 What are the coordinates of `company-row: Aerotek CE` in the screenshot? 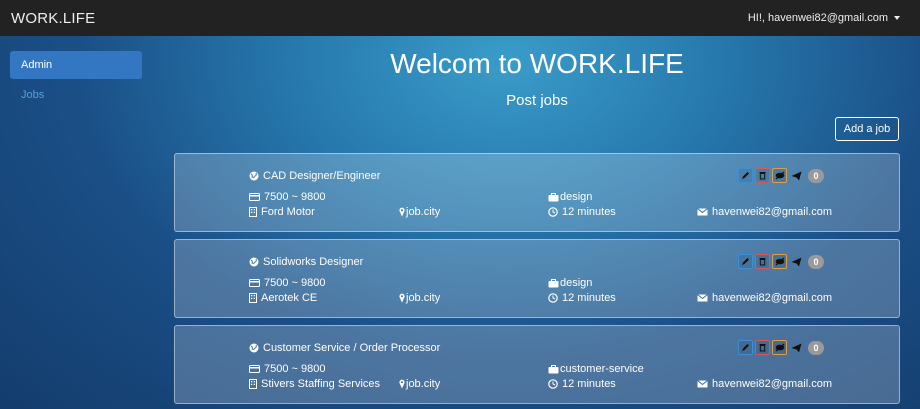 It's located at (283, 298).